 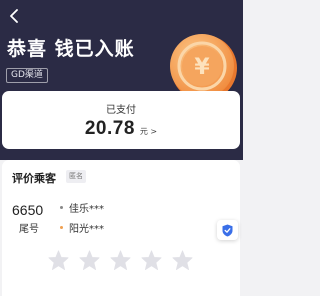 What do you see at coordinates (28, 210) in the screenshot?
I see `tail-number: 6650` at bounding box center [28, 210].